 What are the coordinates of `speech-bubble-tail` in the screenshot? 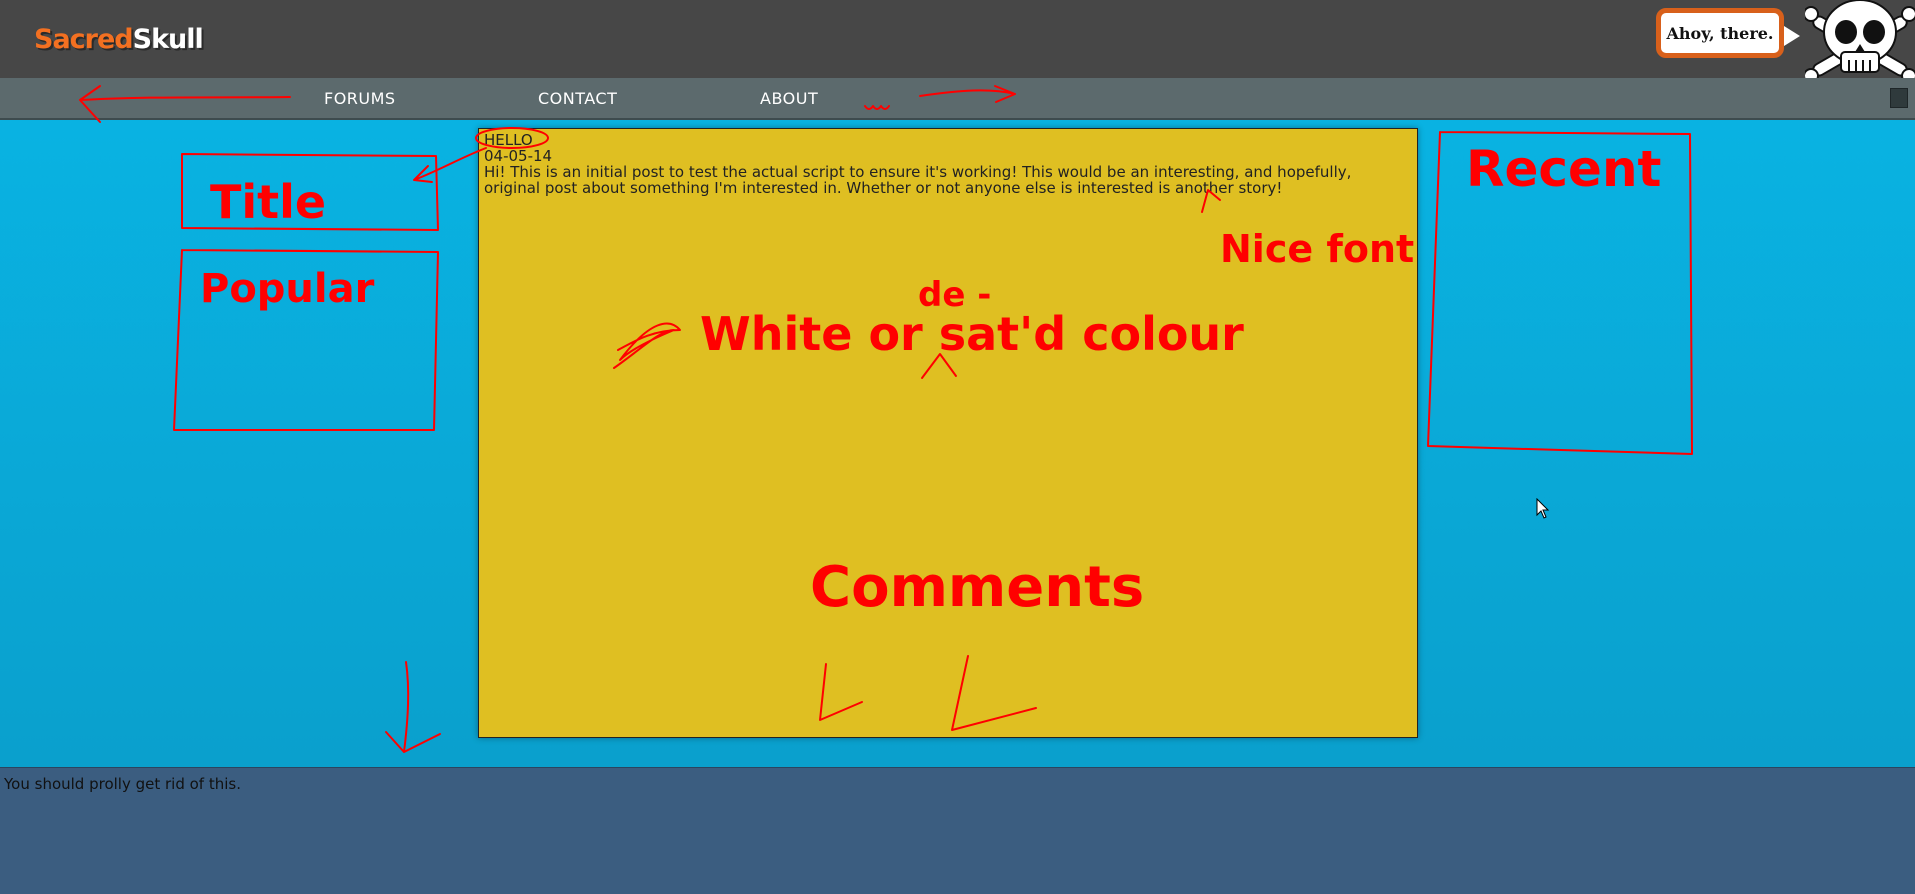 It's located at (1792, 36).